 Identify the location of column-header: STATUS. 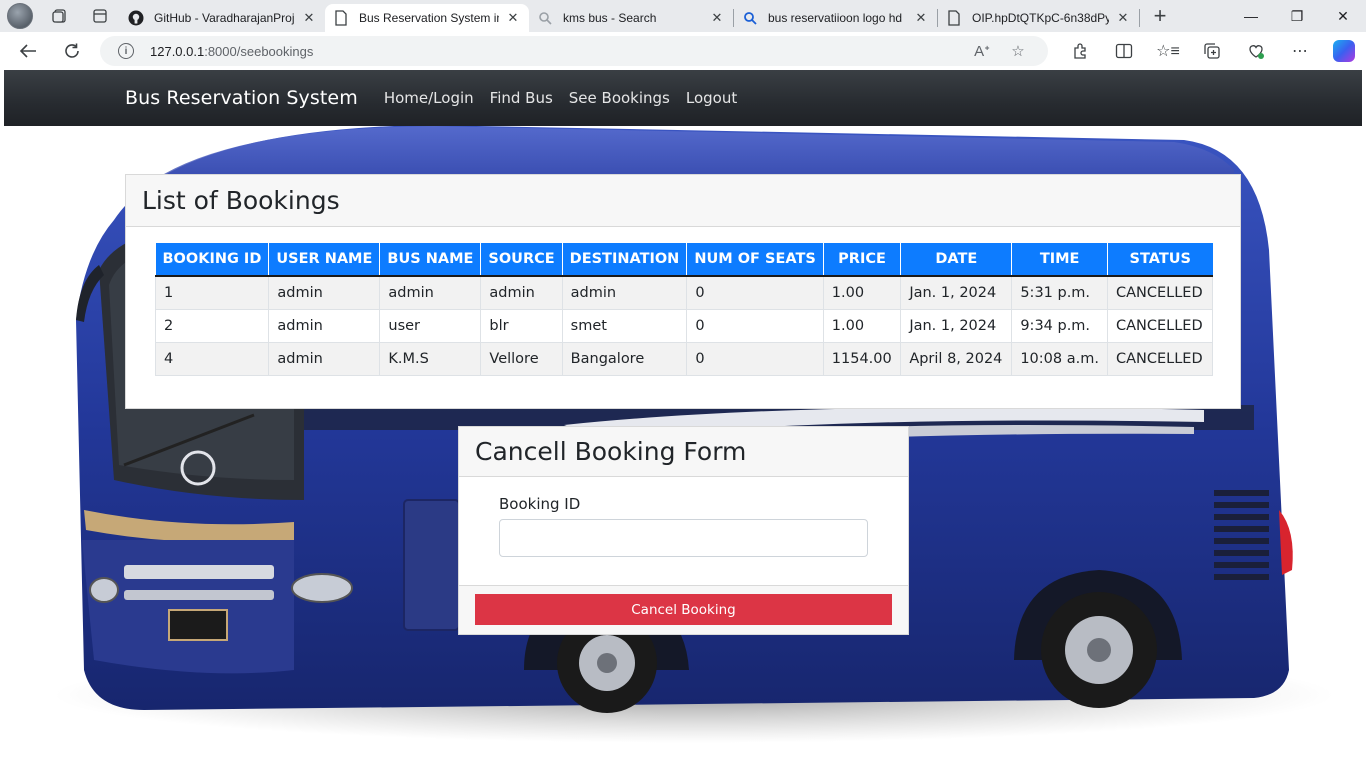
(1160, 260).